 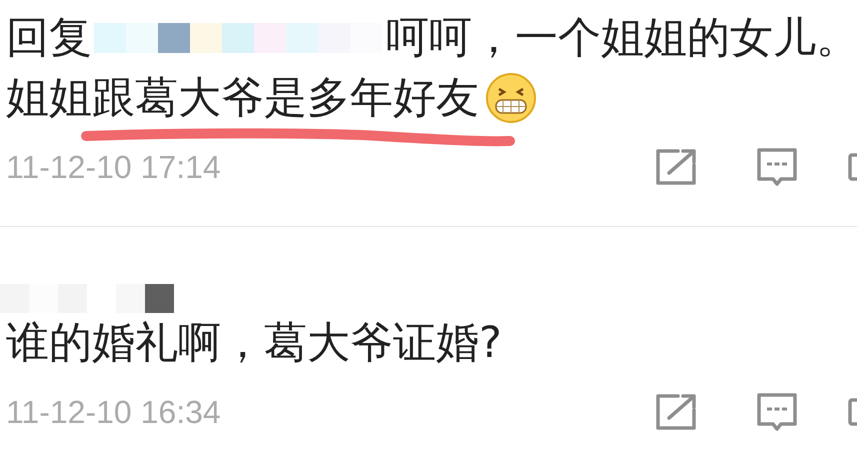 I want to click on comment-text: 谁的婚礼啊，葛大爷证婚?, so click(x=254, y=343).